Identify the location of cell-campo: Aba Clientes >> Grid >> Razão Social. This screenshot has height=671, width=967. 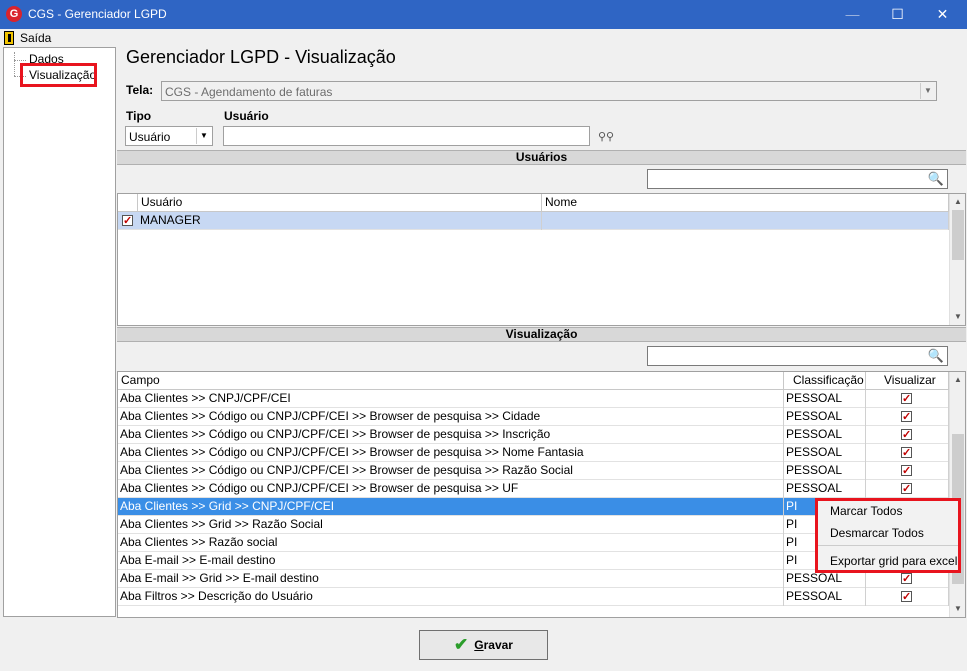
(451, 525).